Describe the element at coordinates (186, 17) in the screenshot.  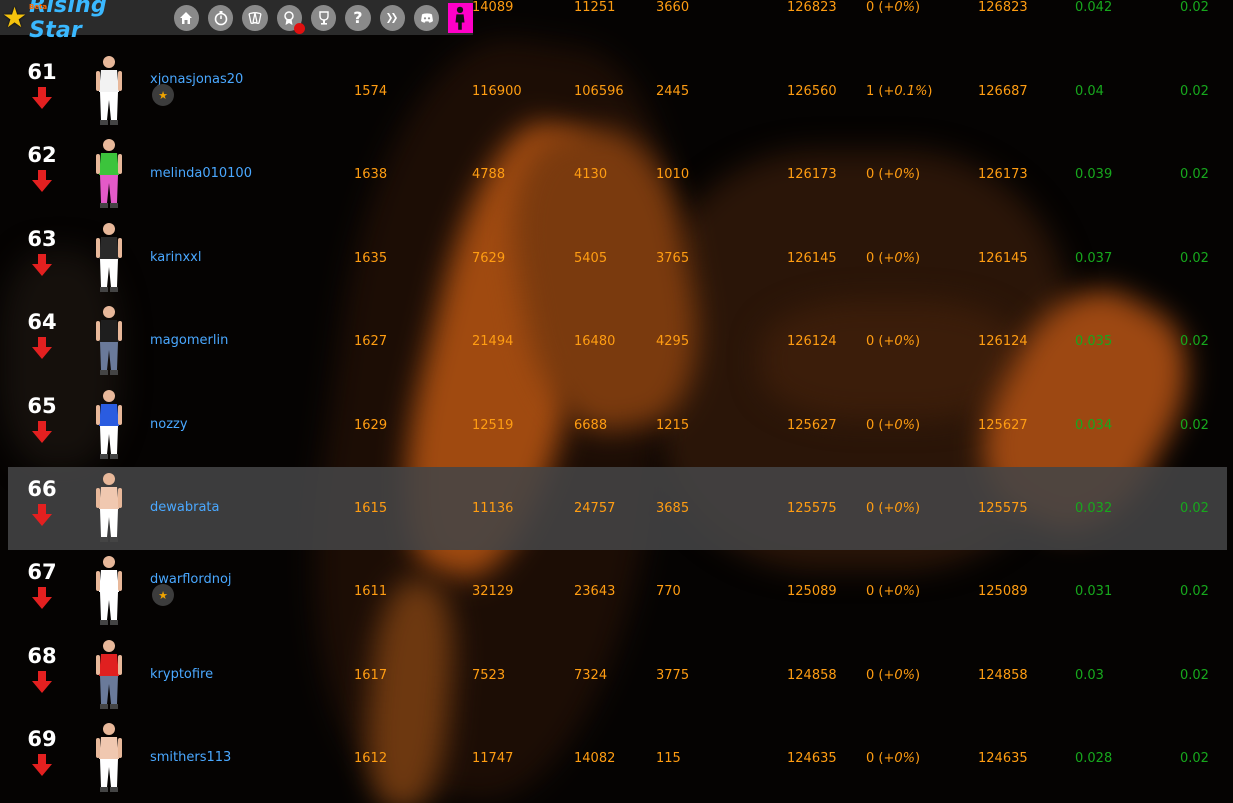
I see `home-icon` at that location.